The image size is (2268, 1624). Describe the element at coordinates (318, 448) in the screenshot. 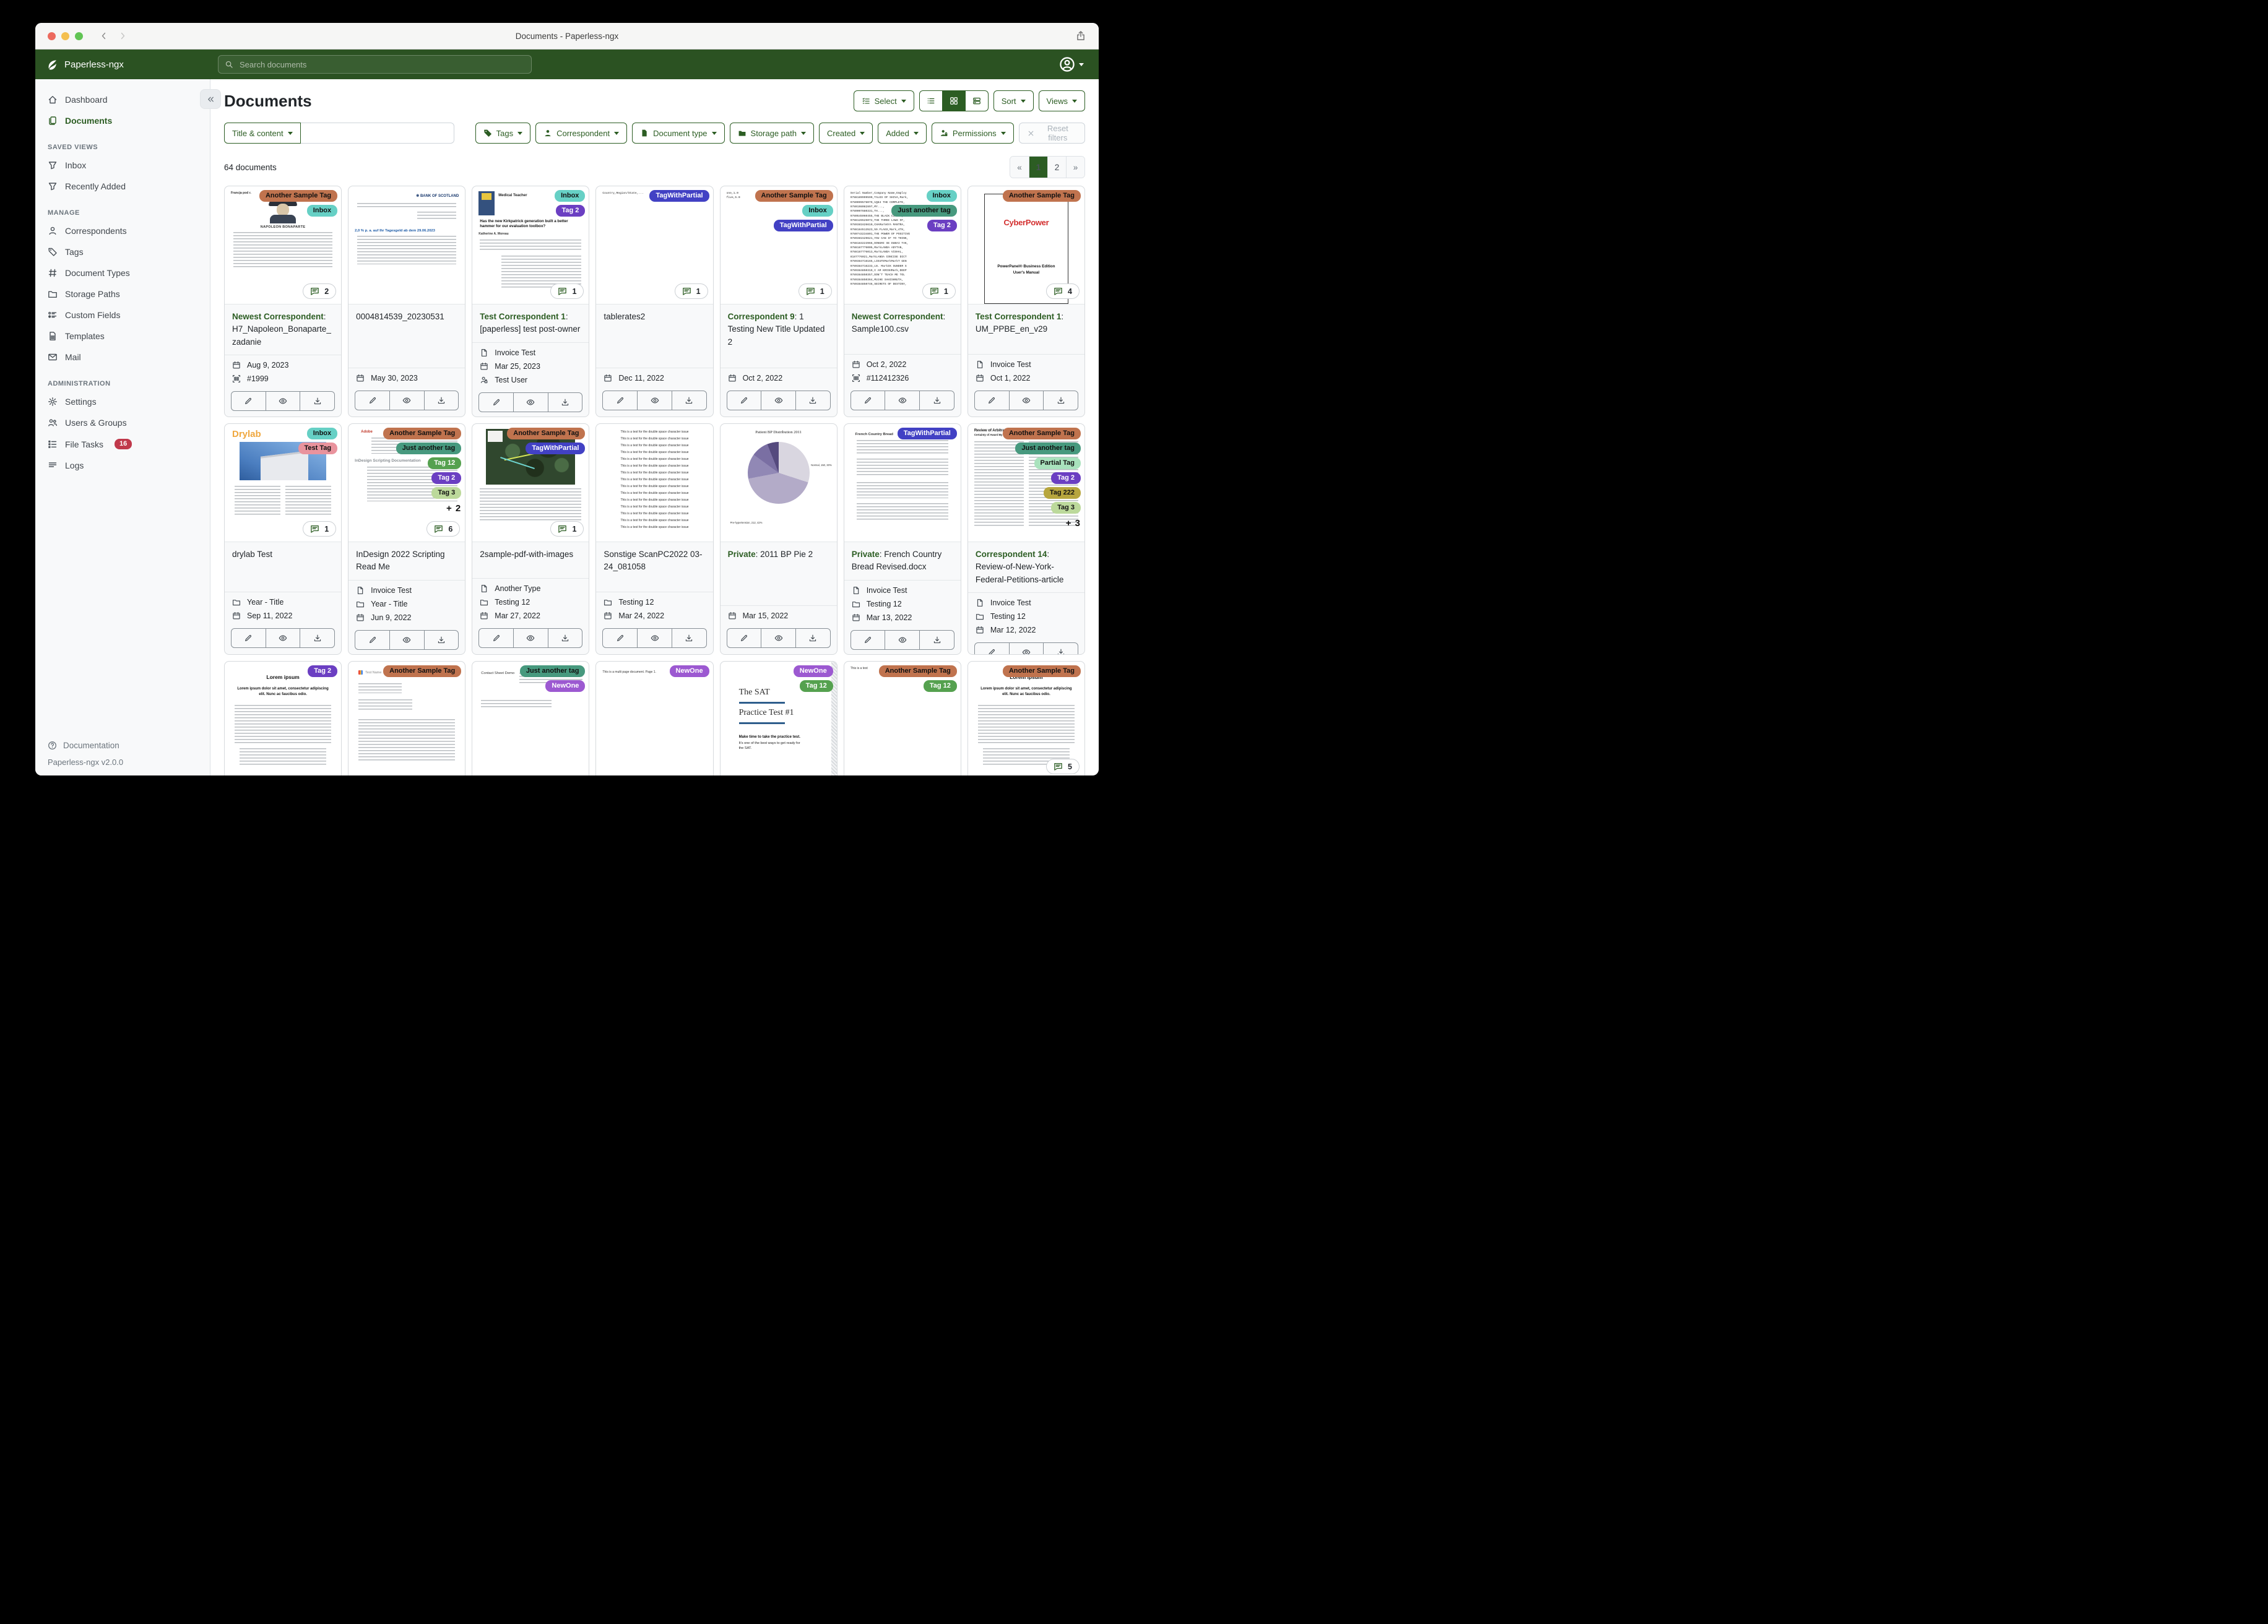

I see `tag-test-tag: Test Tag` at that location.